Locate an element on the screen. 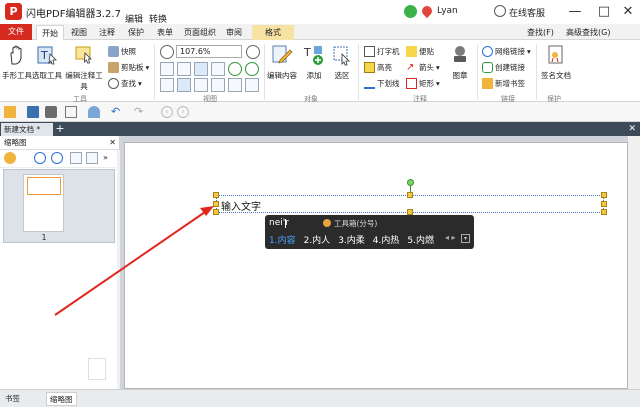 Image resolution: width=640 pixels, height=407 pixels. minimize-button: — is located at coordinates (575, 12).